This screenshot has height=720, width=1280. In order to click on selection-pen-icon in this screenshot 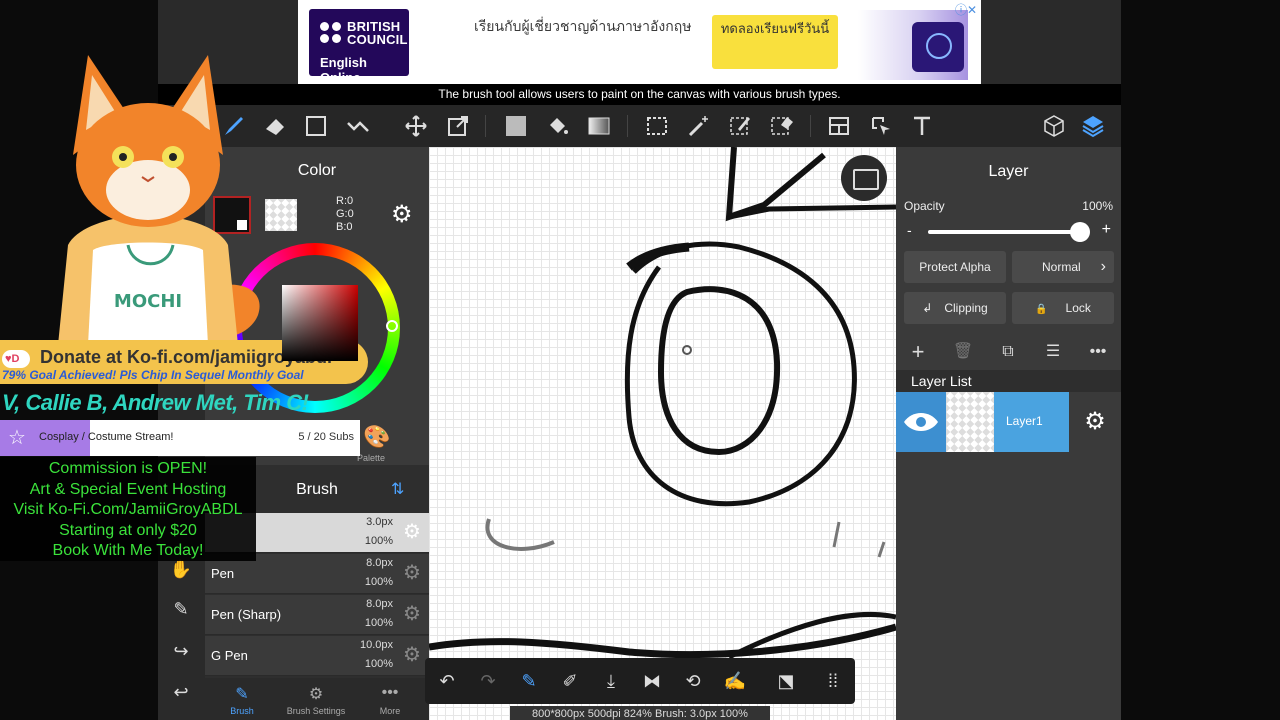, I will do `click(741, 126)`.